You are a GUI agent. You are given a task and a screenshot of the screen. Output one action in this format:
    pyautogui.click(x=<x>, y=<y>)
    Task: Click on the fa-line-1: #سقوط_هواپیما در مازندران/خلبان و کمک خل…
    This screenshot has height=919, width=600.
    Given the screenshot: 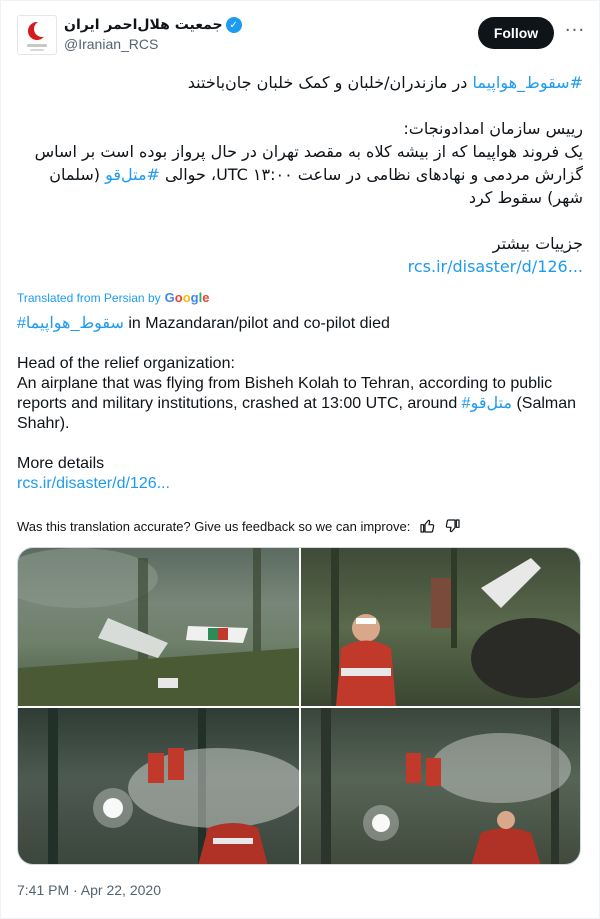 What is the action you would take?
    pyautogui.click(x=385, y=82)
    